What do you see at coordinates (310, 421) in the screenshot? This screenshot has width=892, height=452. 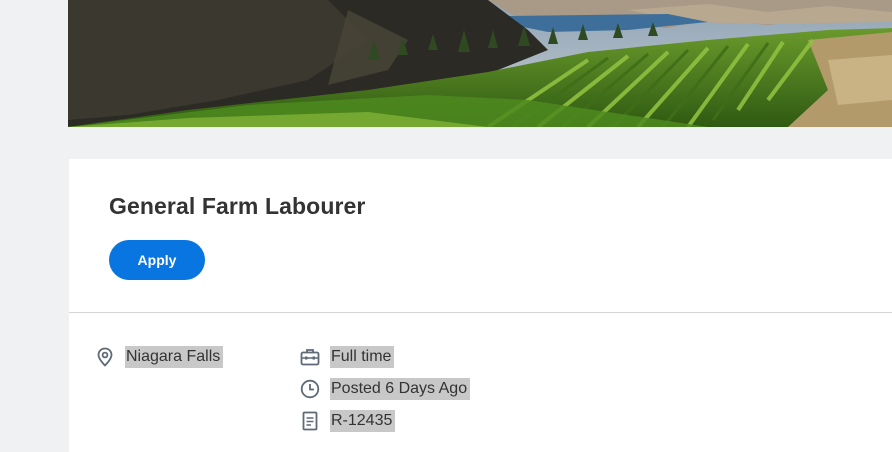 I see `document-icon` at bounding box center [310, 421].